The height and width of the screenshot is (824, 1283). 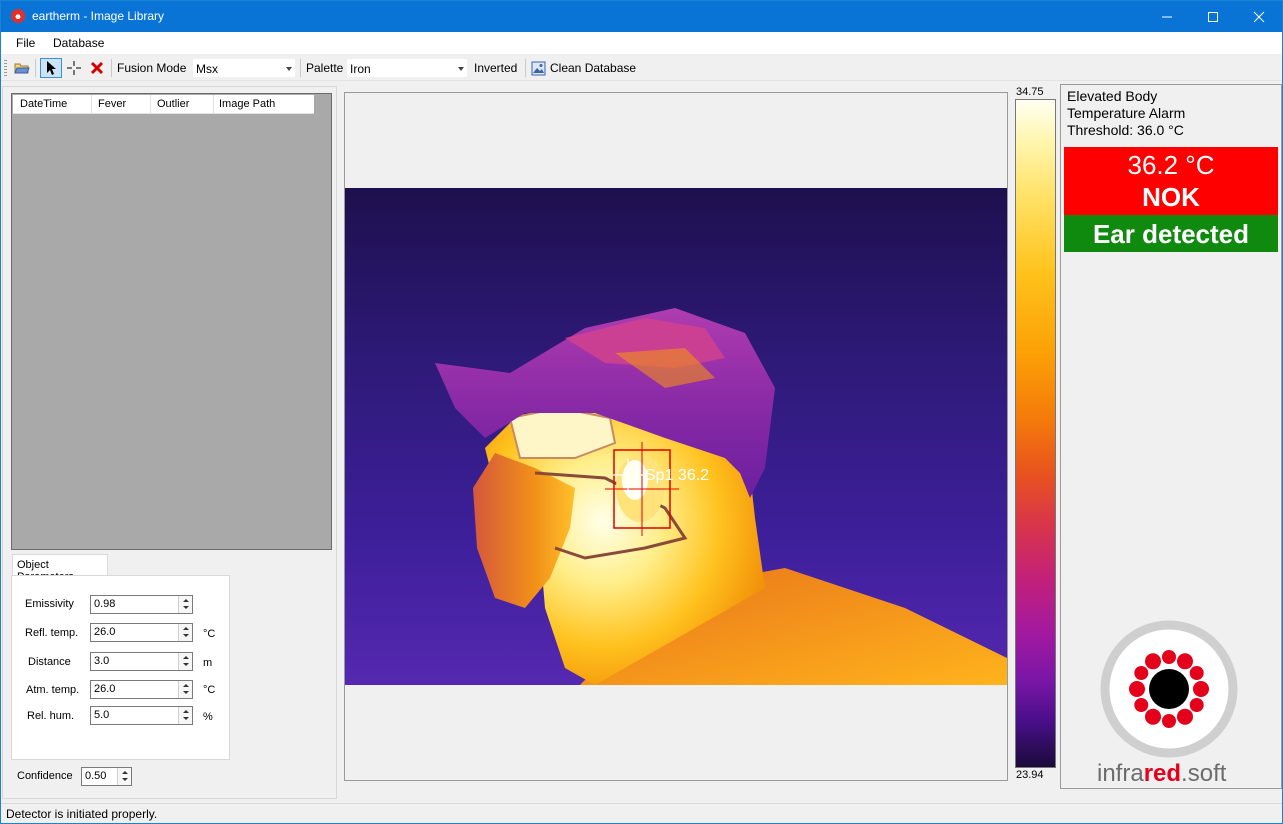 What do you see at coordinates (325, 68) in the screenshot?
I see `palette-label: Palette` at bounding box center [325, 68].